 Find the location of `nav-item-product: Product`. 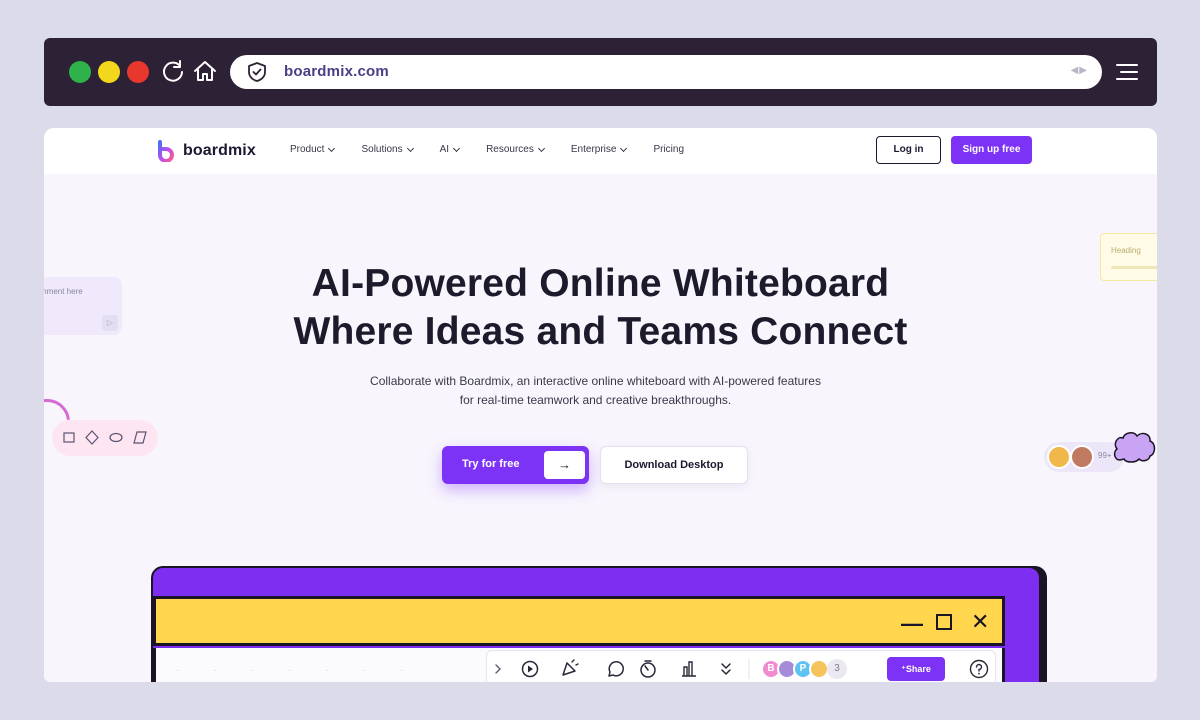

nav-item-product: Product is located at coordinates (313, 149).